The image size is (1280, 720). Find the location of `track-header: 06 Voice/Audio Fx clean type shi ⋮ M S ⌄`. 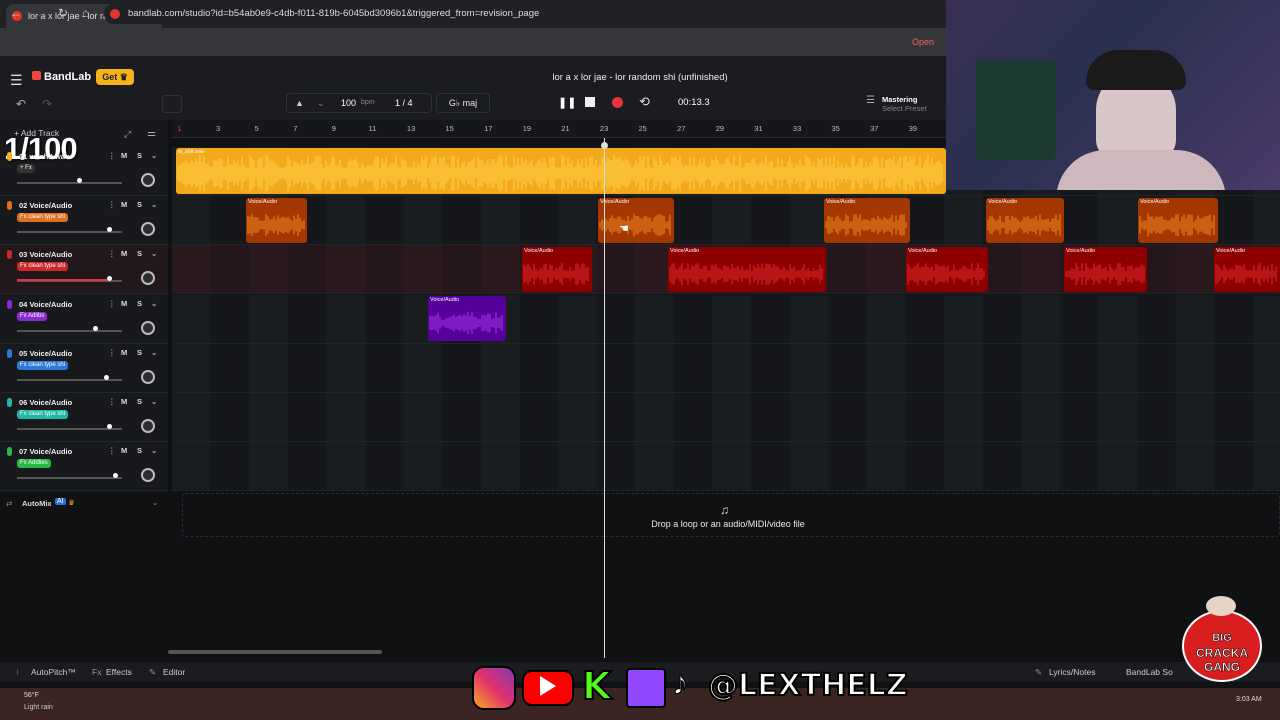

track-header: 06 Voice/Audio Fx clean type shi ⋮ M S ⌄ is located at coordinates (84, 417).